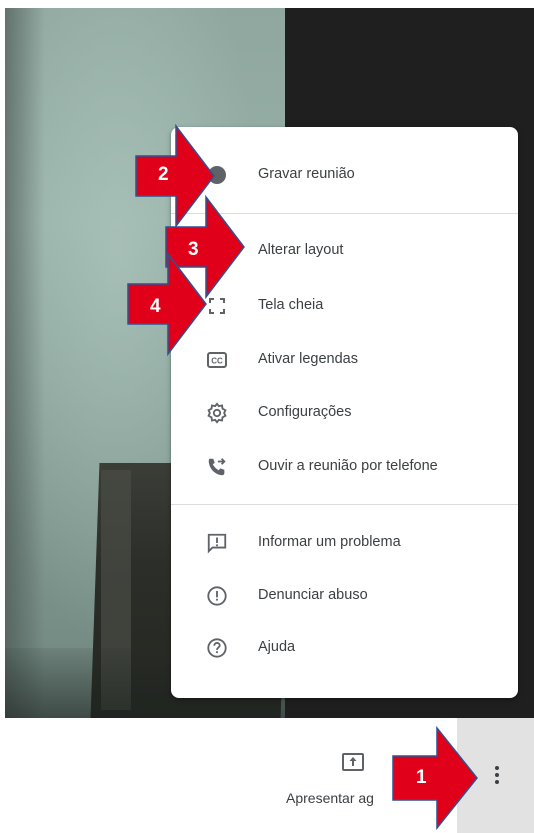 The image size is (534, 833). I want to click on menu-item-captions: CC Ativar legendas, so click(344, 360).